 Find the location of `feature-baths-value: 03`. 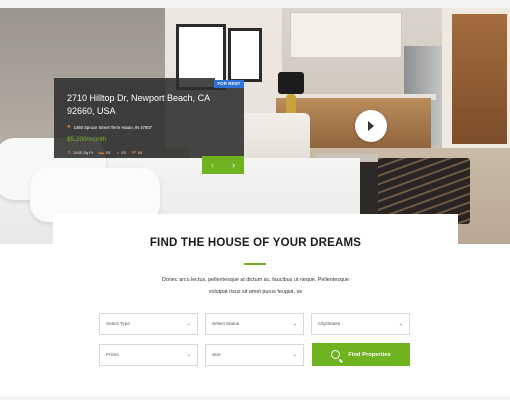

feature-baths-value: 03 is located at coordinates (123, 152).